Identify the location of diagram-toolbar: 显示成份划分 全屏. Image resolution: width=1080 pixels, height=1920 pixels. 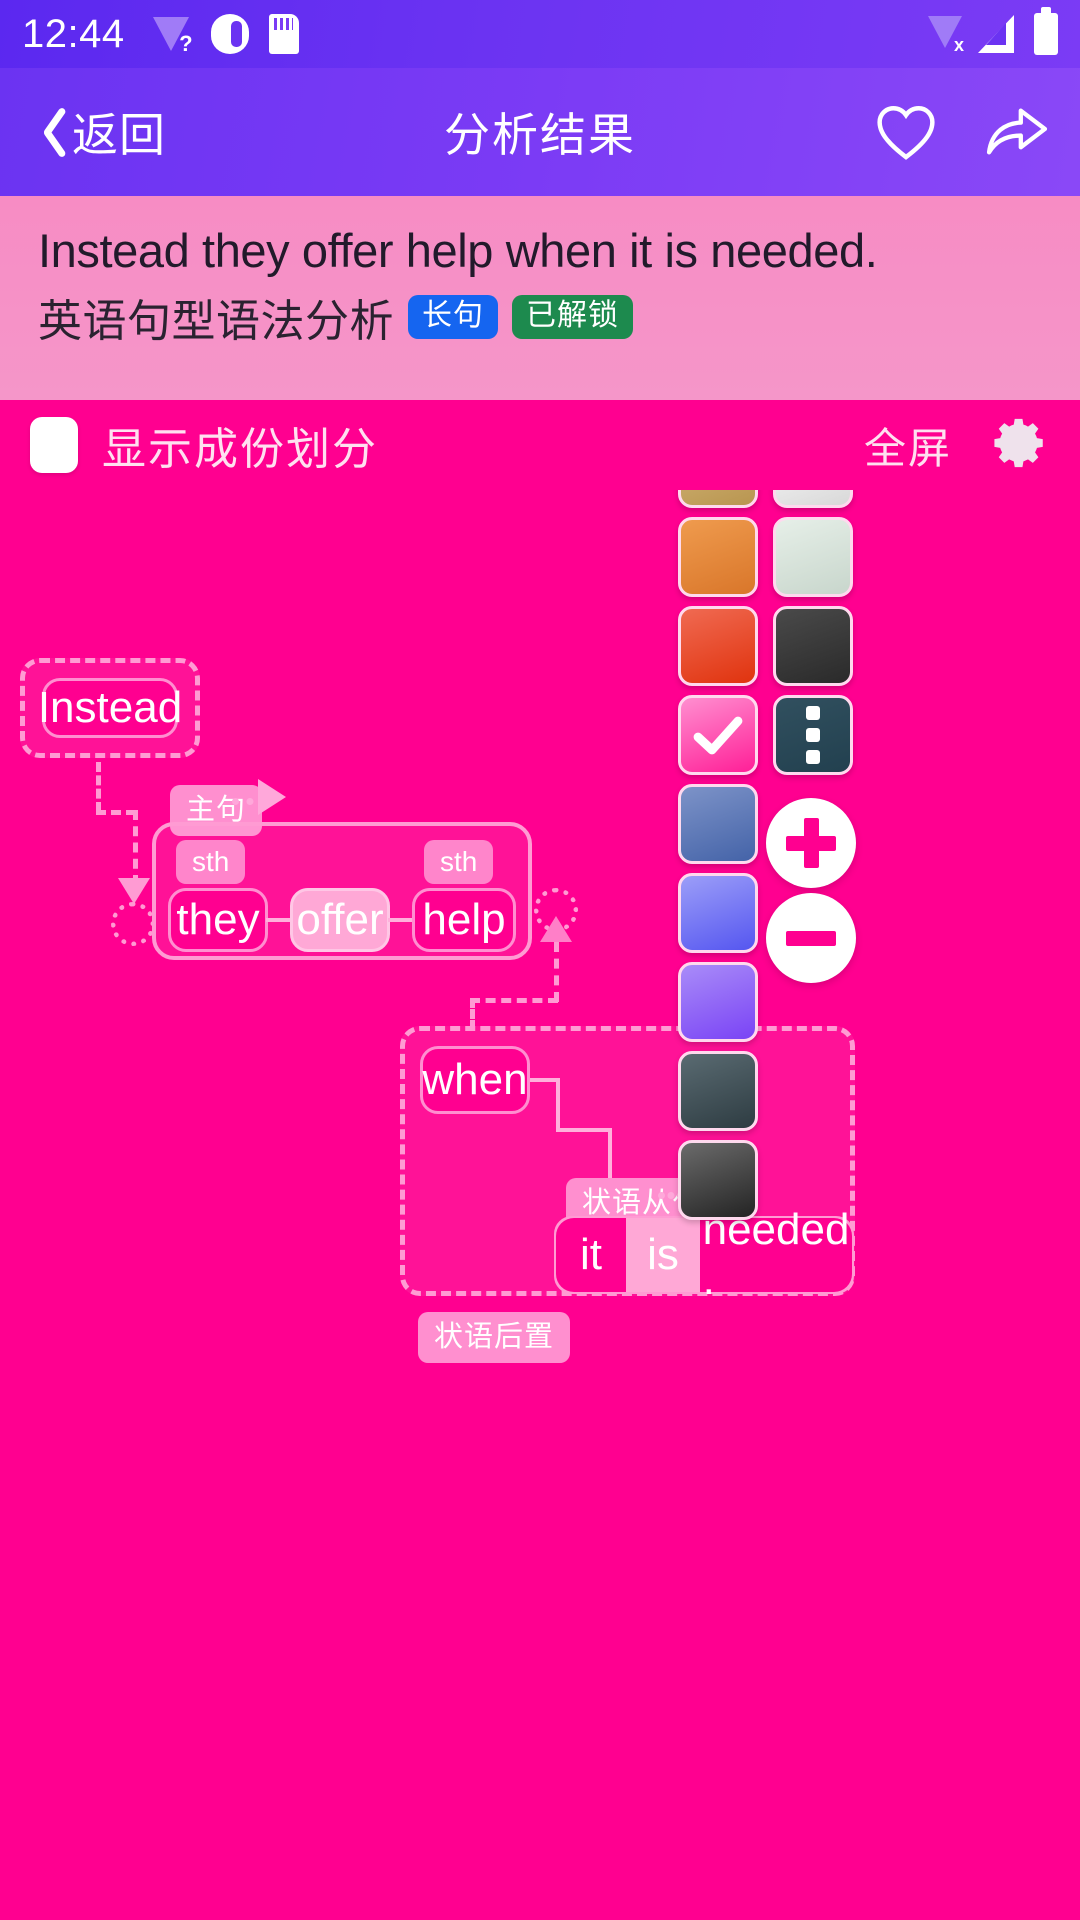
(540, 445).